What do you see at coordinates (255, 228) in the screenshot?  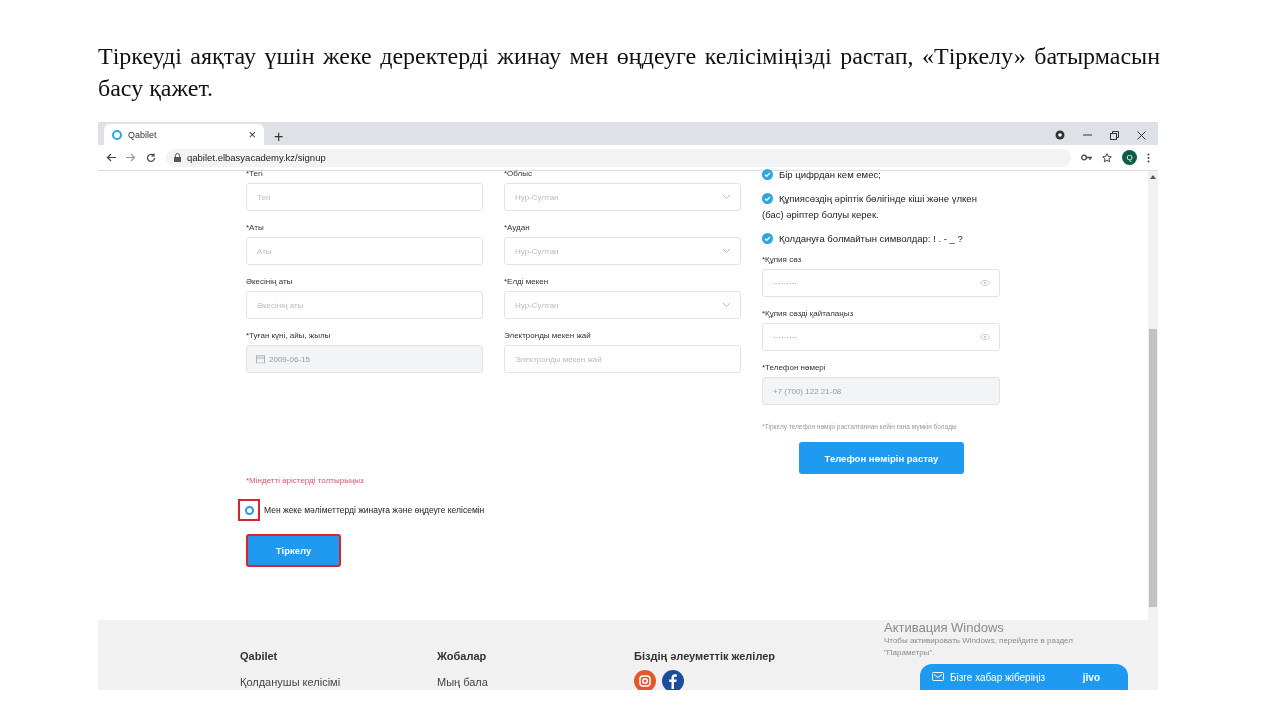 I see `field-label: *Аты` at bounding box center [255, 228].